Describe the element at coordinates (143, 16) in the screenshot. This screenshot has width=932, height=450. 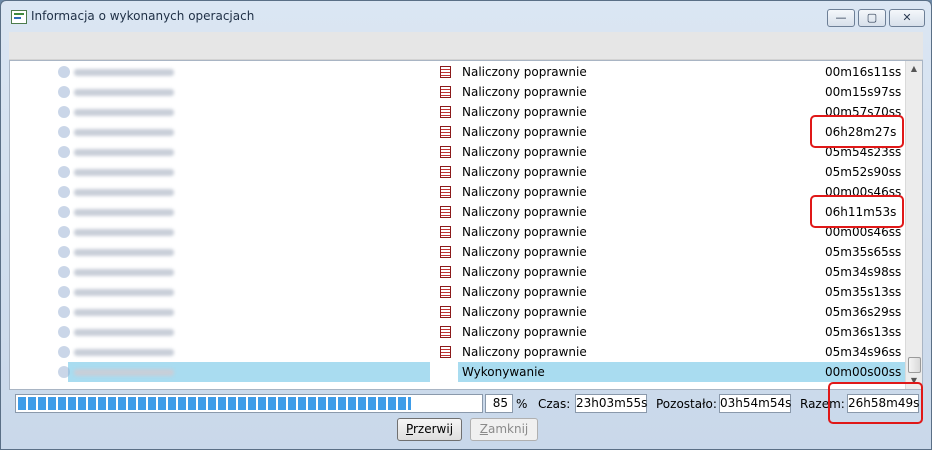
I see `window-title: Informacja o wykonanych operacjach` at that location.